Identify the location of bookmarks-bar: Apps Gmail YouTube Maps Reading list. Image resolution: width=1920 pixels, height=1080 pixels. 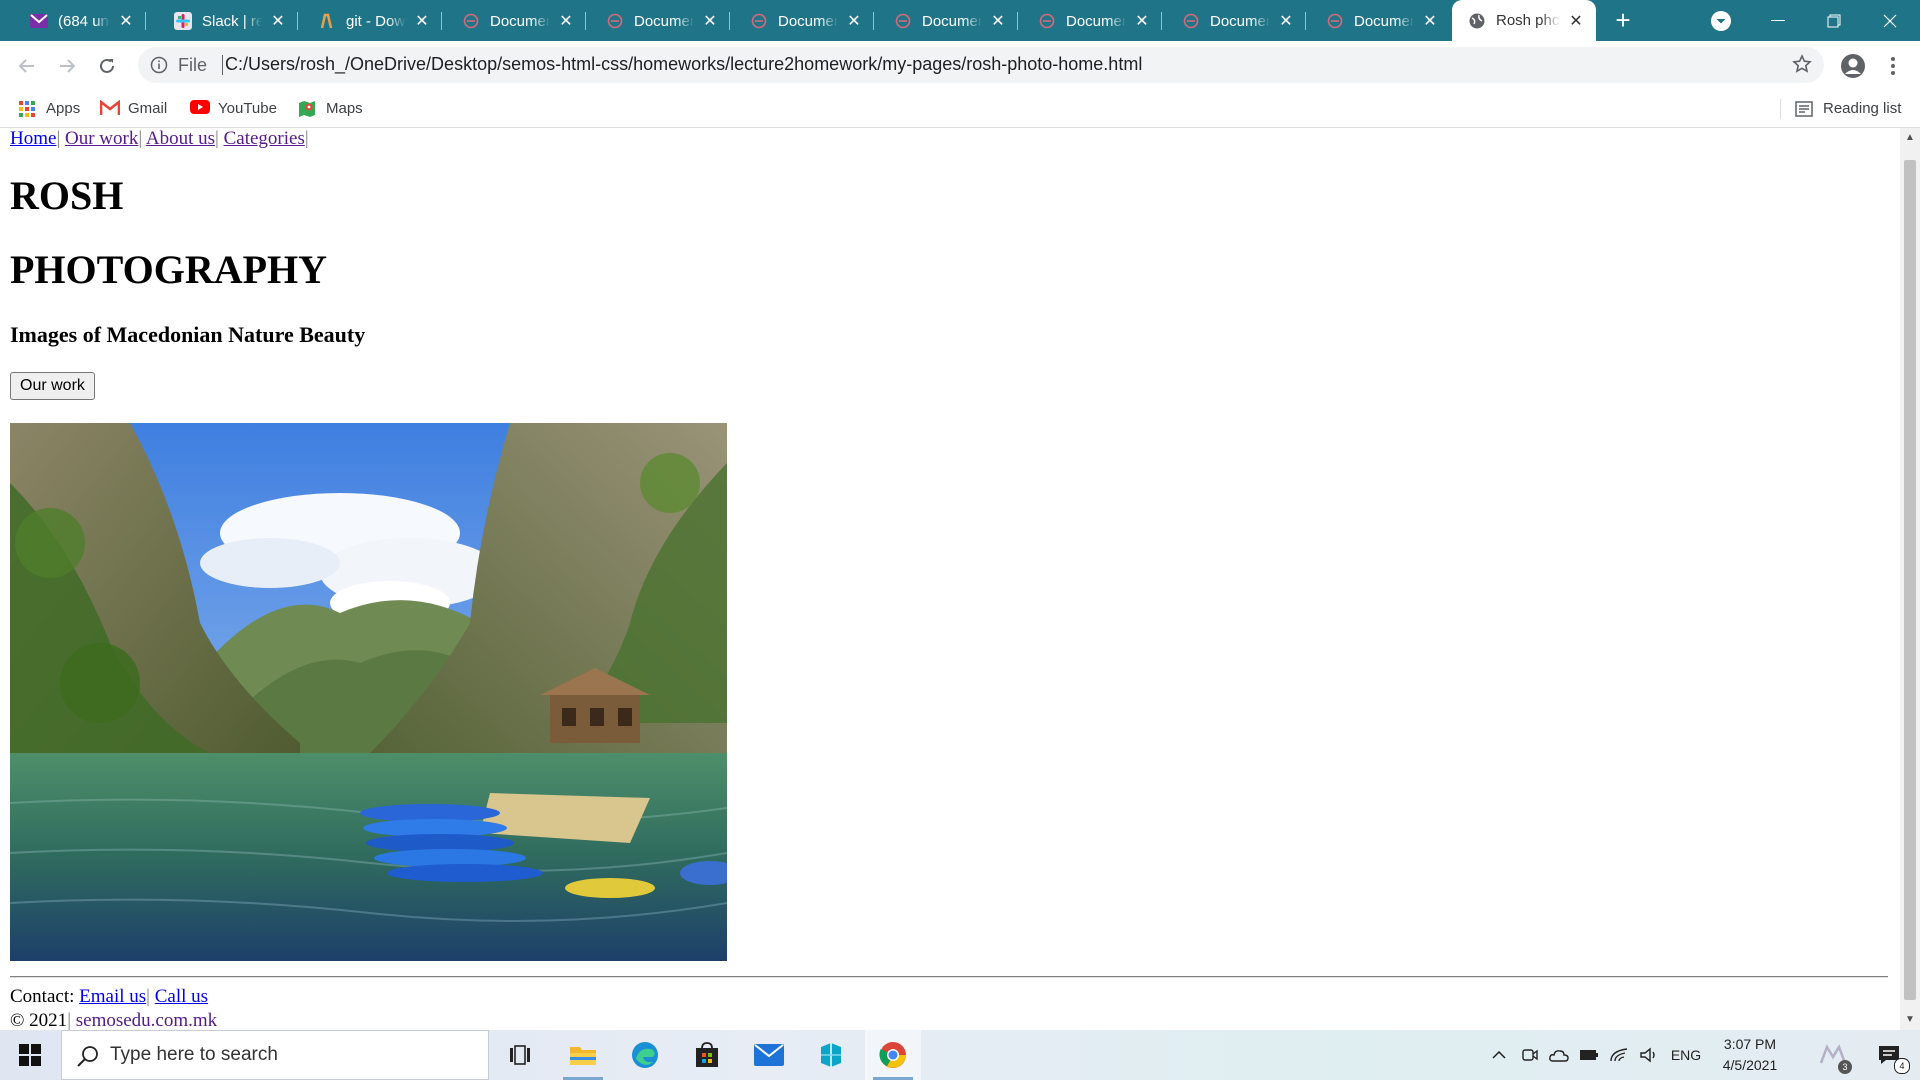
(960, 109).